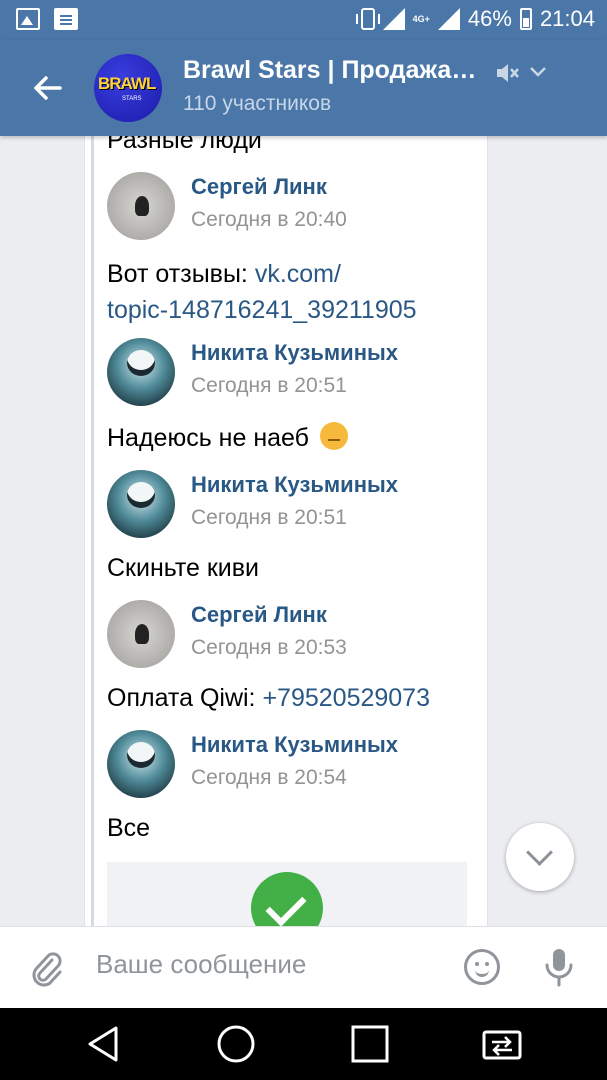 This screenshot has height=1080, width=607. What do you see at coordinates (262, 310) in the screenshot?
I see `message-link: topic-148716241_39211905` at bounding box center [262, 310].